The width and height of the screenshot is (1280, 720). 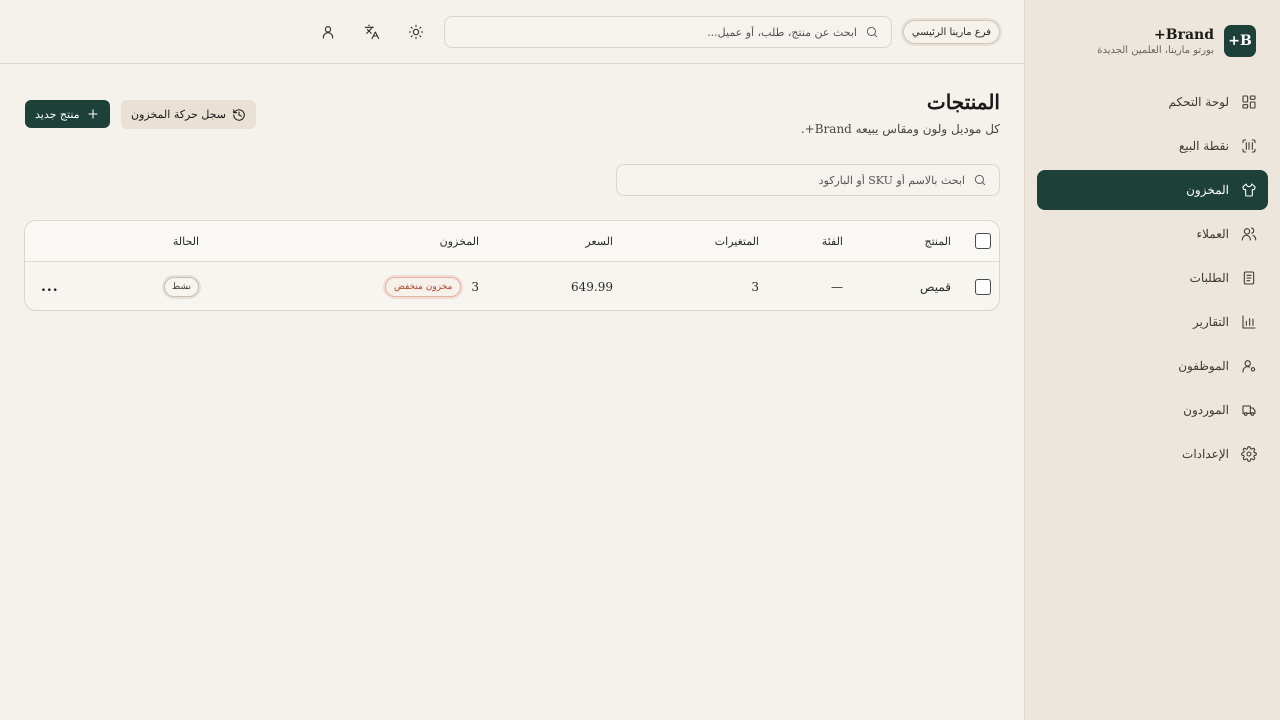 What do you see at coordinates (1249, 190) in the screenshot?
I see `shirt-icon` at bounding box center [1249, 190].